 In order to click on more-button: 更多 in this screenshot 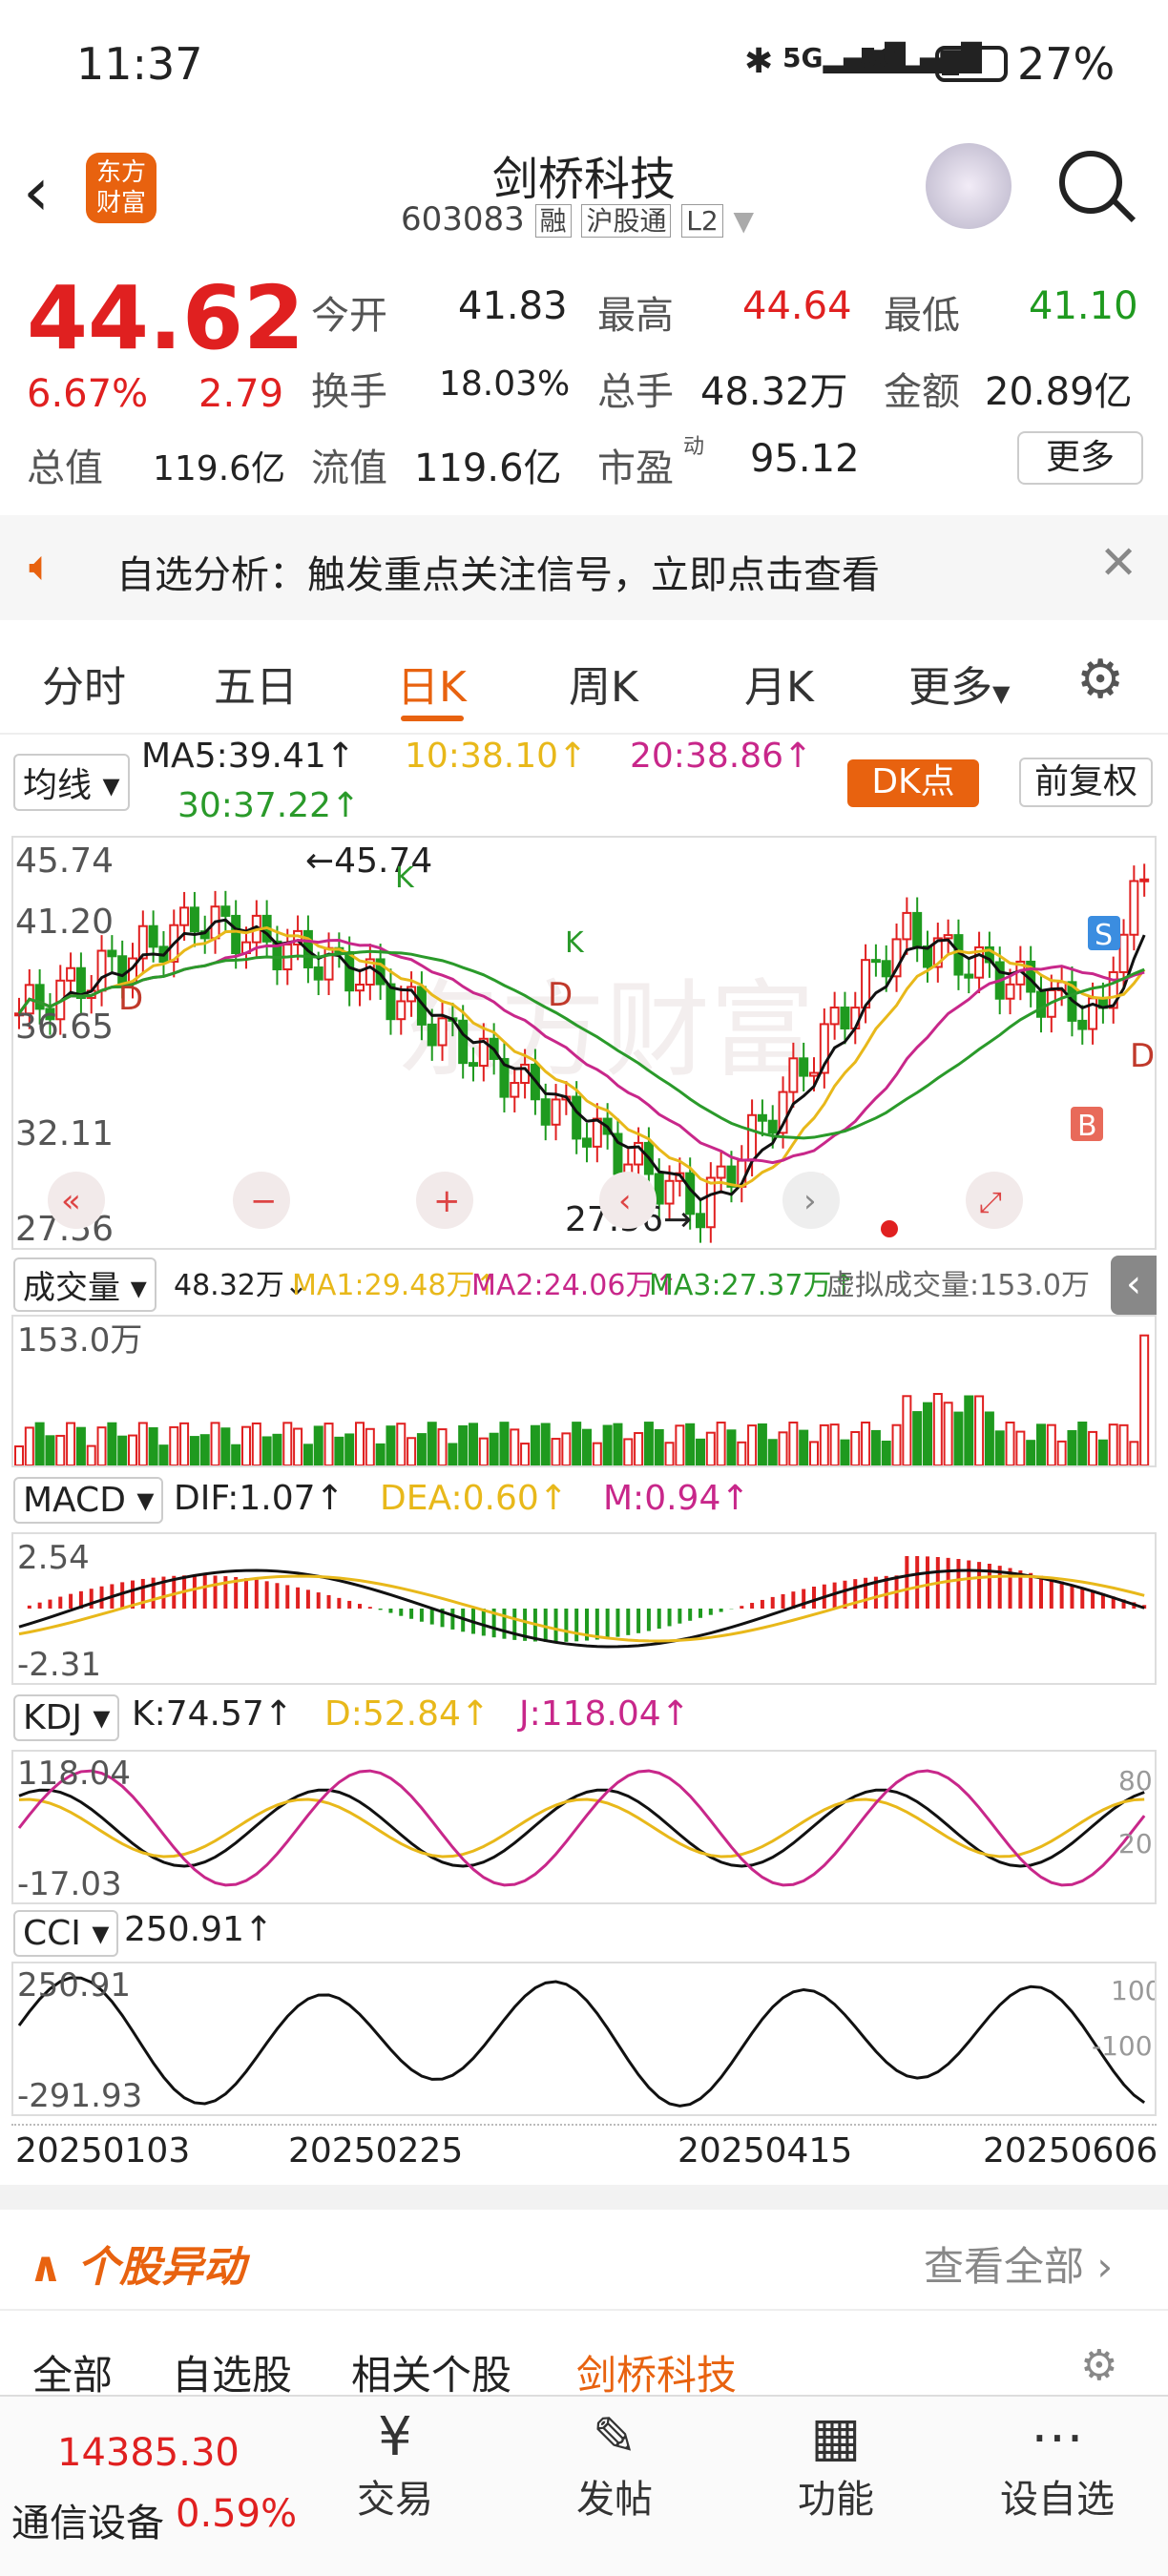, I will do `click(1080, 458)`.